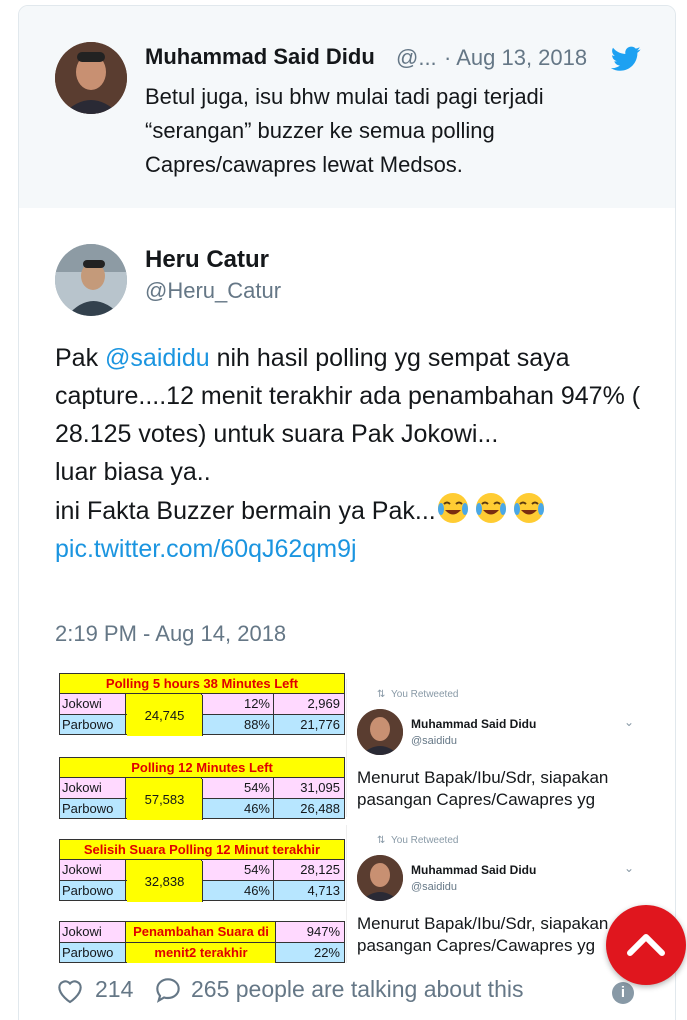 The height and width of the screenshot is (1020, 687). Describe the element at coordinates (207, 260) in the screenshot. I see `author-name: Heru Catur` at that location.